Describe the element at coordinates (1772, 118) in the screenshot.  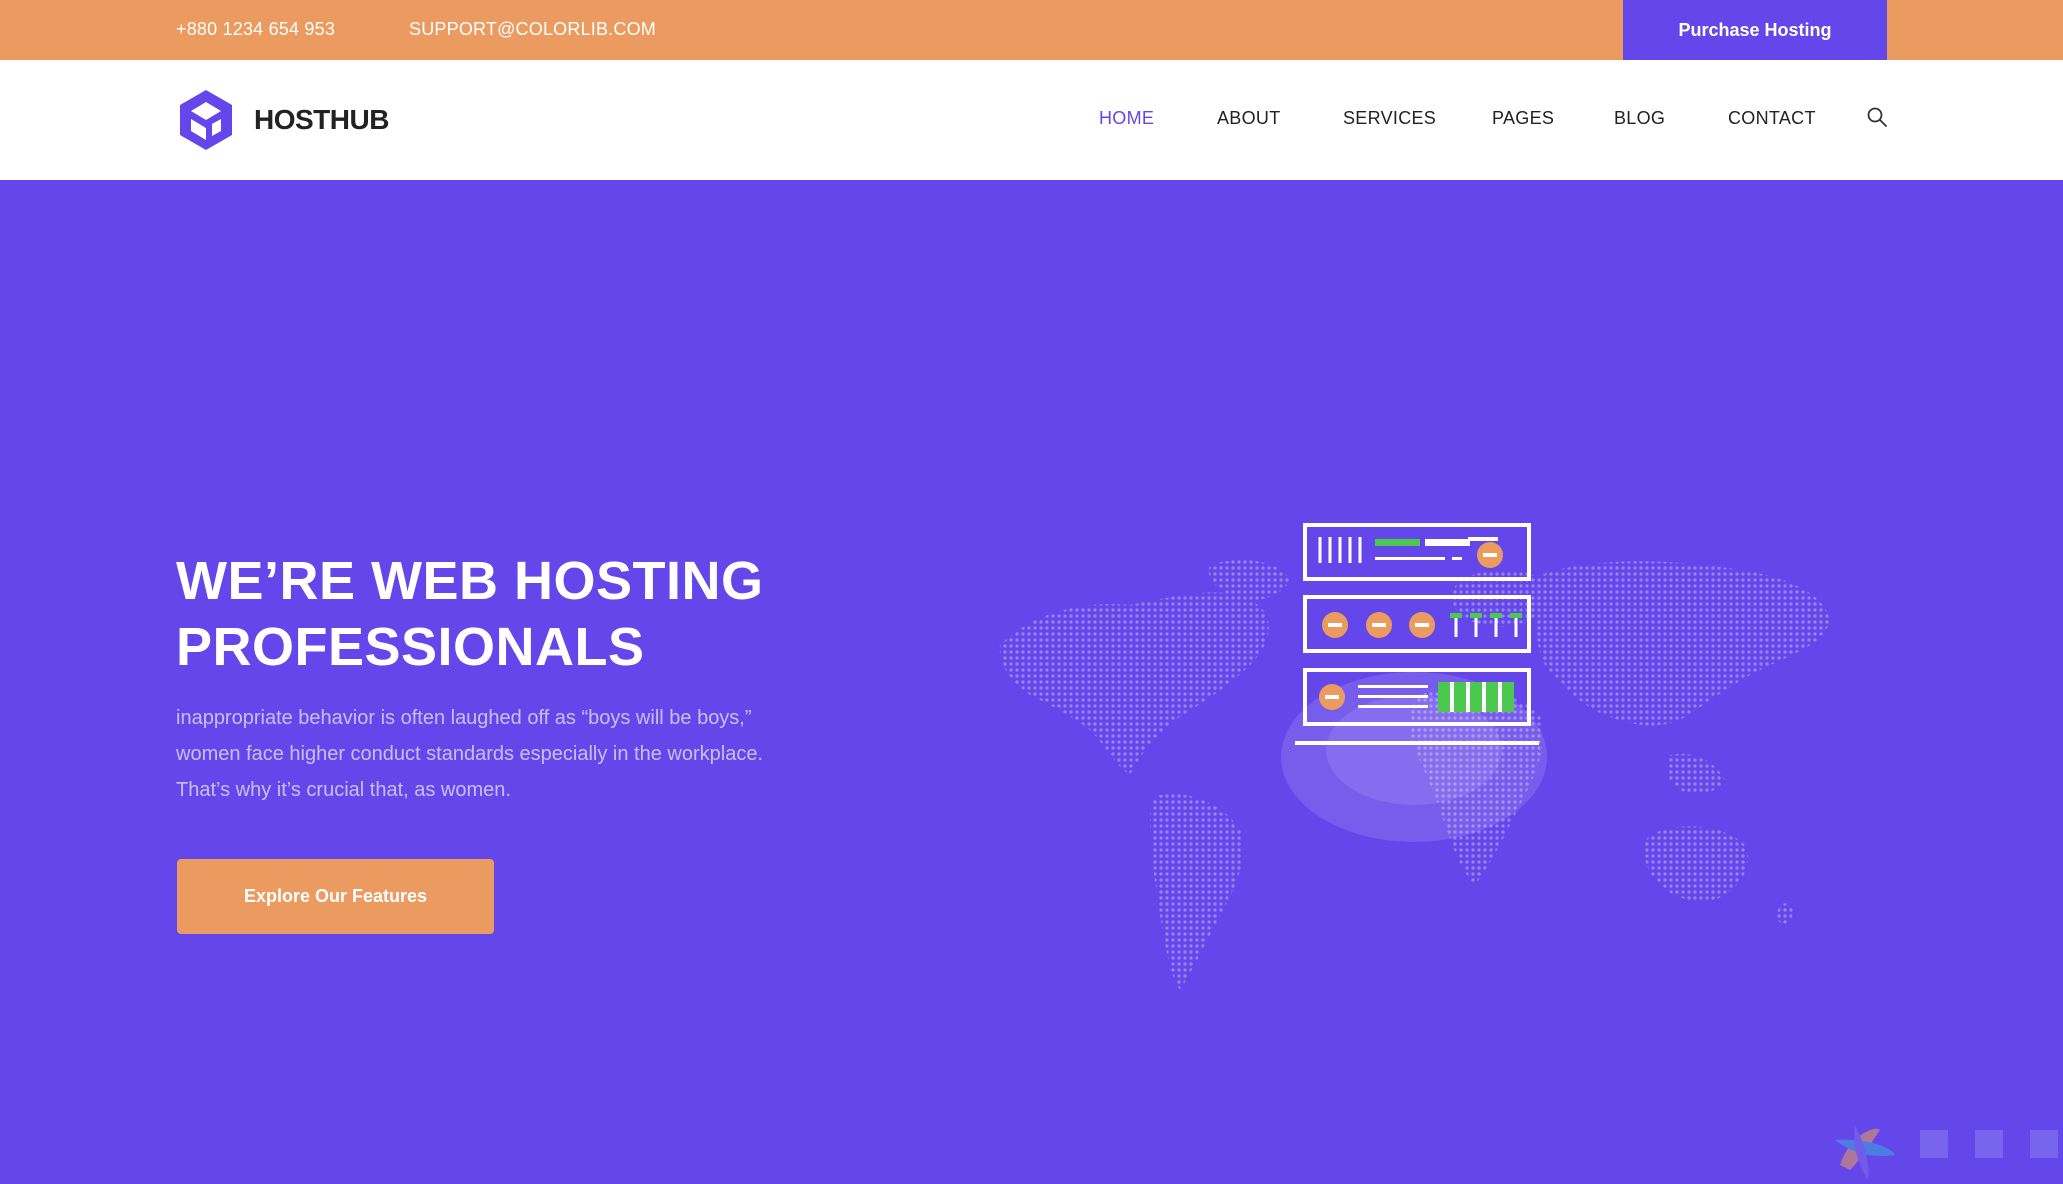
I see `nav-contact: CONTACT` at that location.